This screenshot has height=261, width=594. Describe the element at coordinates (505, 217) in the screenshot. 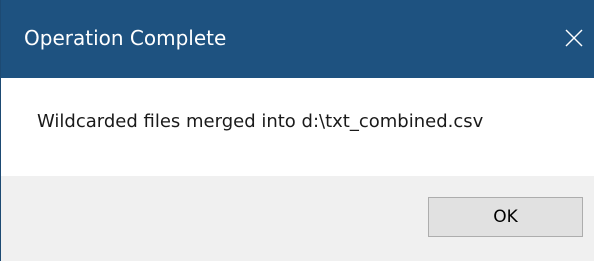

I see `ok-button: OK` at that location.